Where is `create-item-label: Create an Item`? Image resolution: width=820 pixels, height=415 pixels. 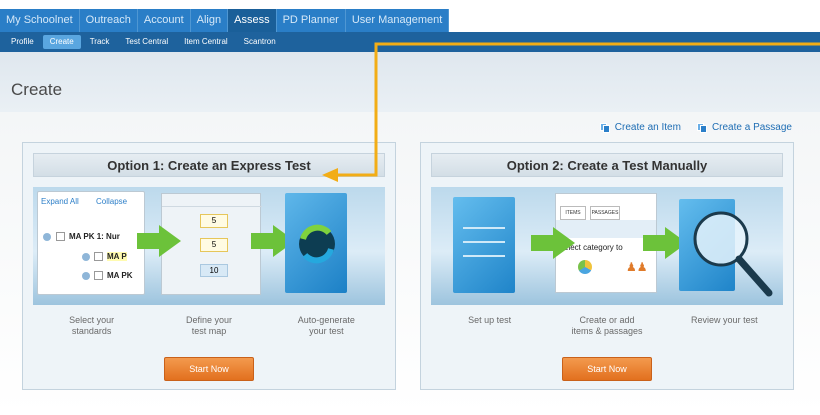
create-item-label: Create an Item is located at coordinates (647, 127).